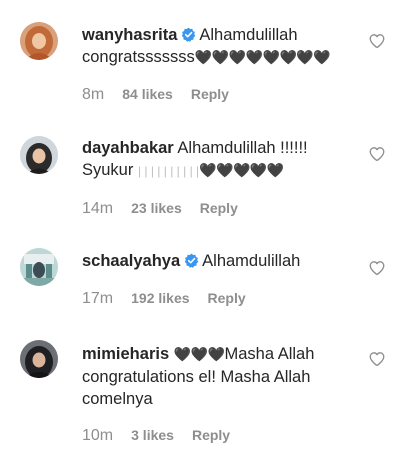 This screenshot has height=451, width=413. I want to click on comment-meta: 10m 3 likes Reply, so click(156, 436).